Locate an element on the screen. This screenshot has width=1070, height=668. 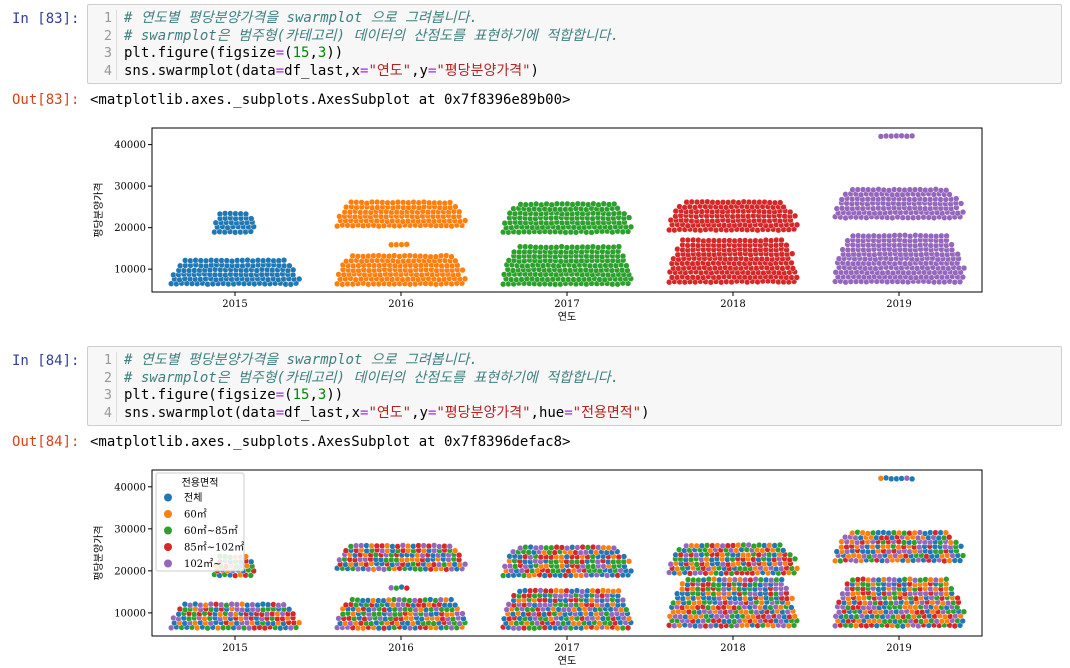
y-tick-label: 20000 is located at coordinates (130, 228).